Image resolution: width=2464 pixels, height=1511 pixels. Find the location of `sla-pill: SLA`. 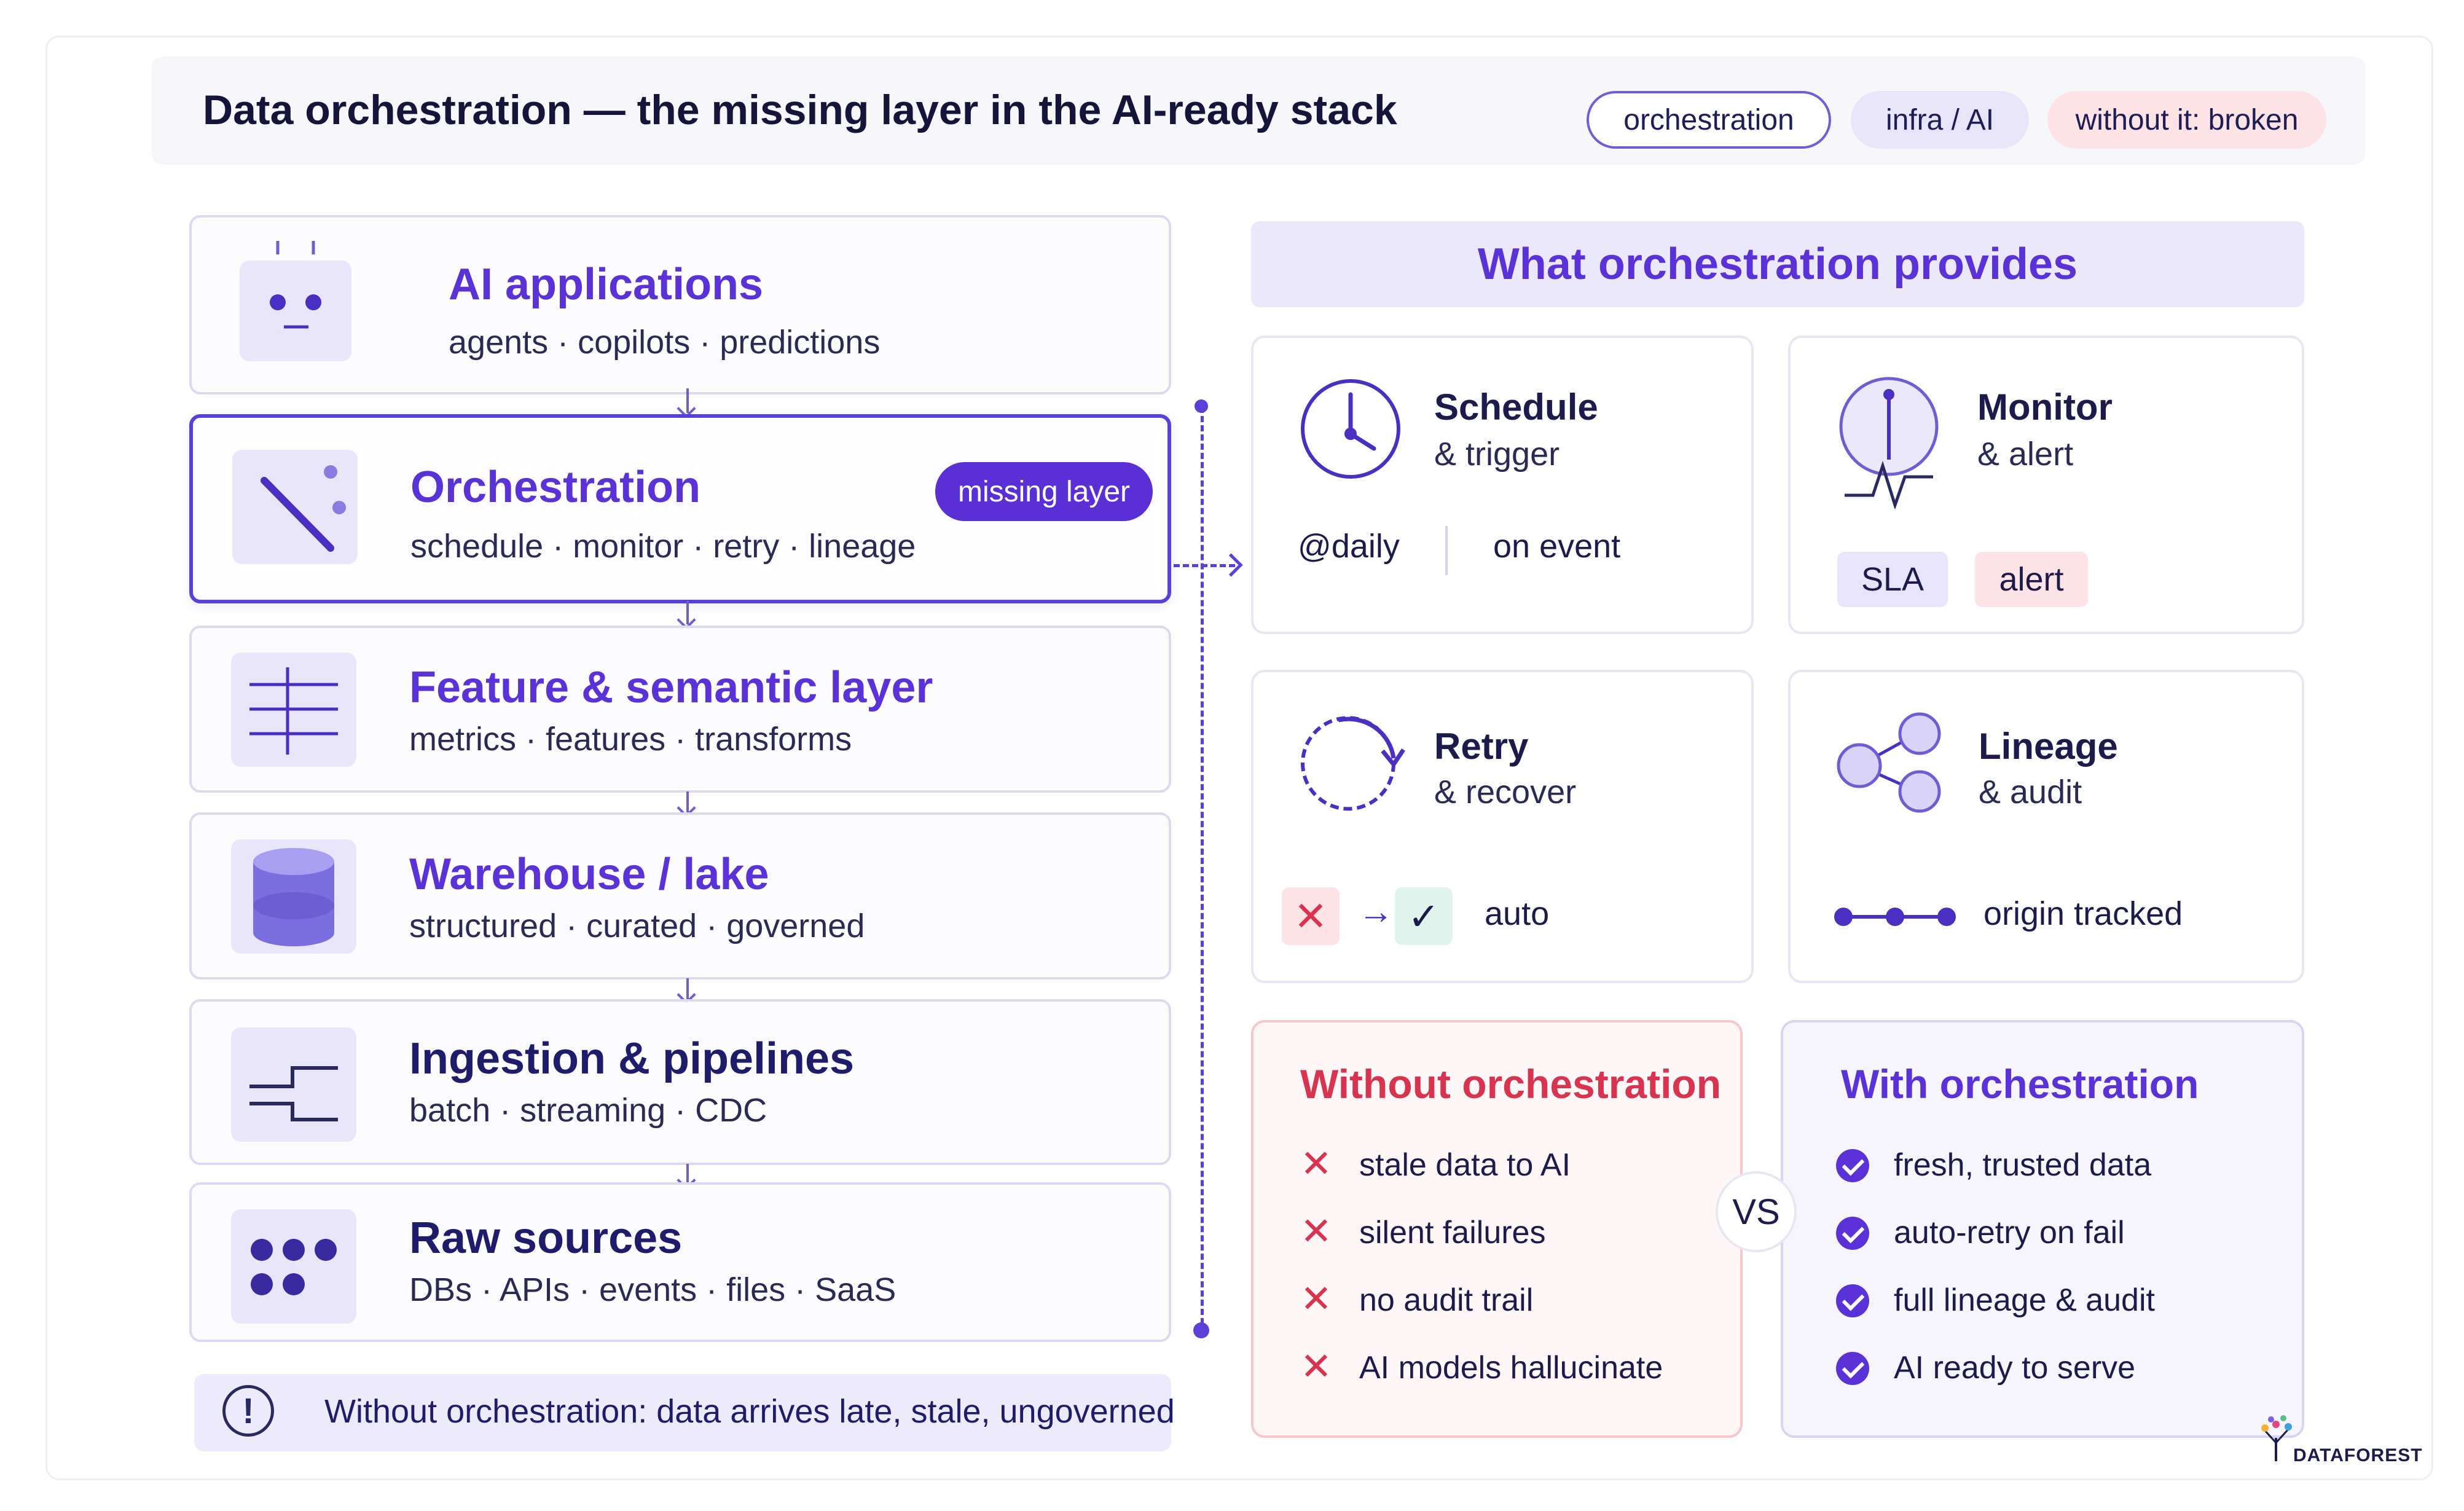

sla-pill: SLA is located at coordinates (1892, 579).